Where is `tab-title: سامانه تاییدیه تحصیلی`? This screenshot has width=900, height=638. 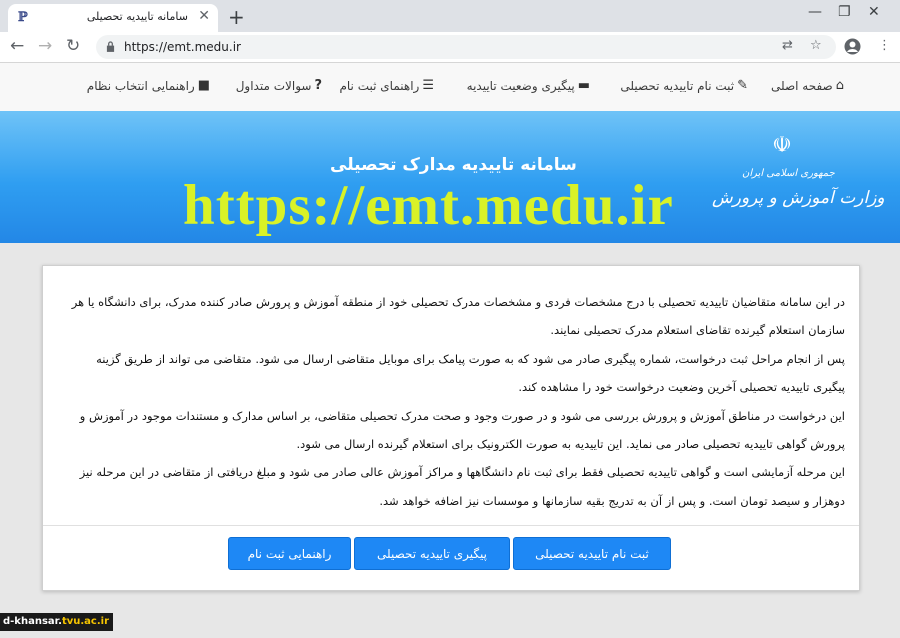
tab-title: سامانه تاییدیه تحصیلی is located at coordinates (137, 16).